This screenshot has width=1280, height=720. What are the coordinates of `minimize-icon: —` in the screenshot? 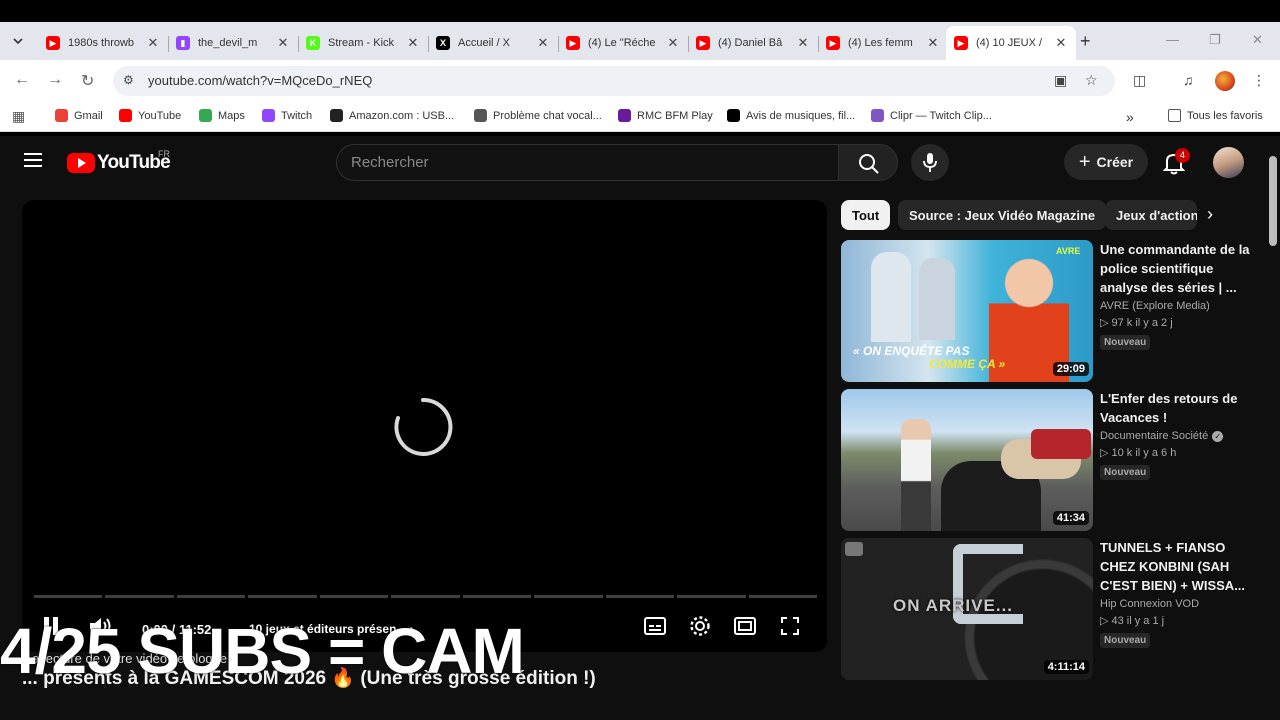 It's located at (1172, 39).